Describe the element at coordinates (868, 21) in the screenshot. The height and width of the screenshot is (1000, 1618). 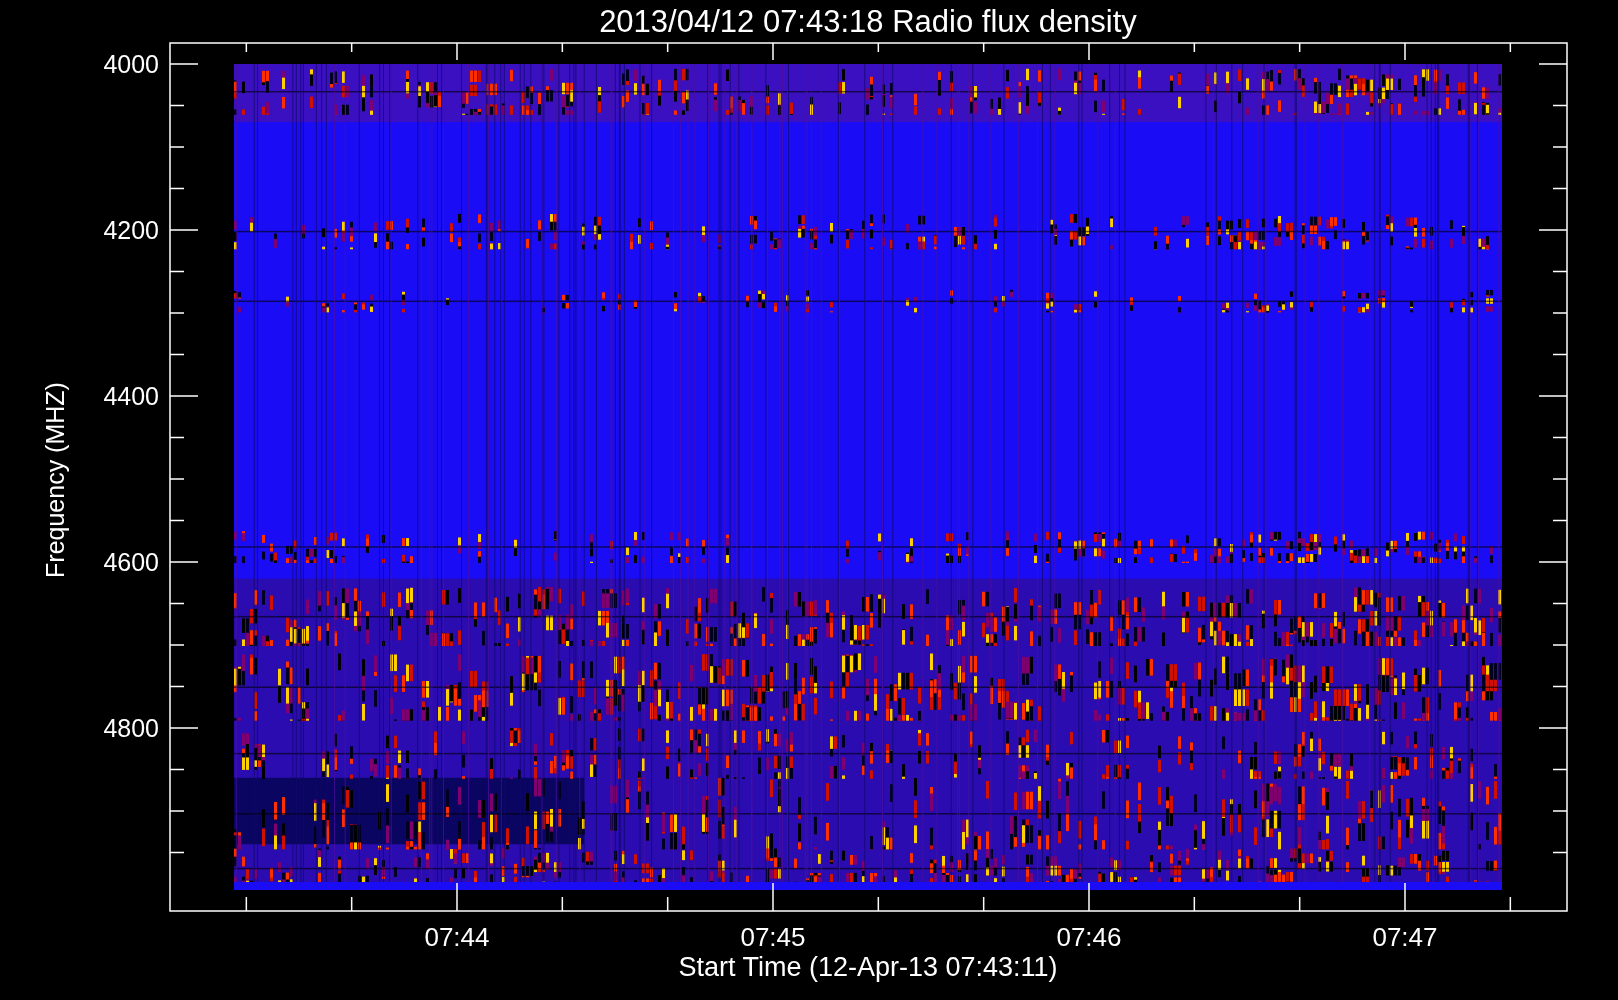
I see `chart-title: 2013/04/12 07:43:18 Radio flux density` at that location.